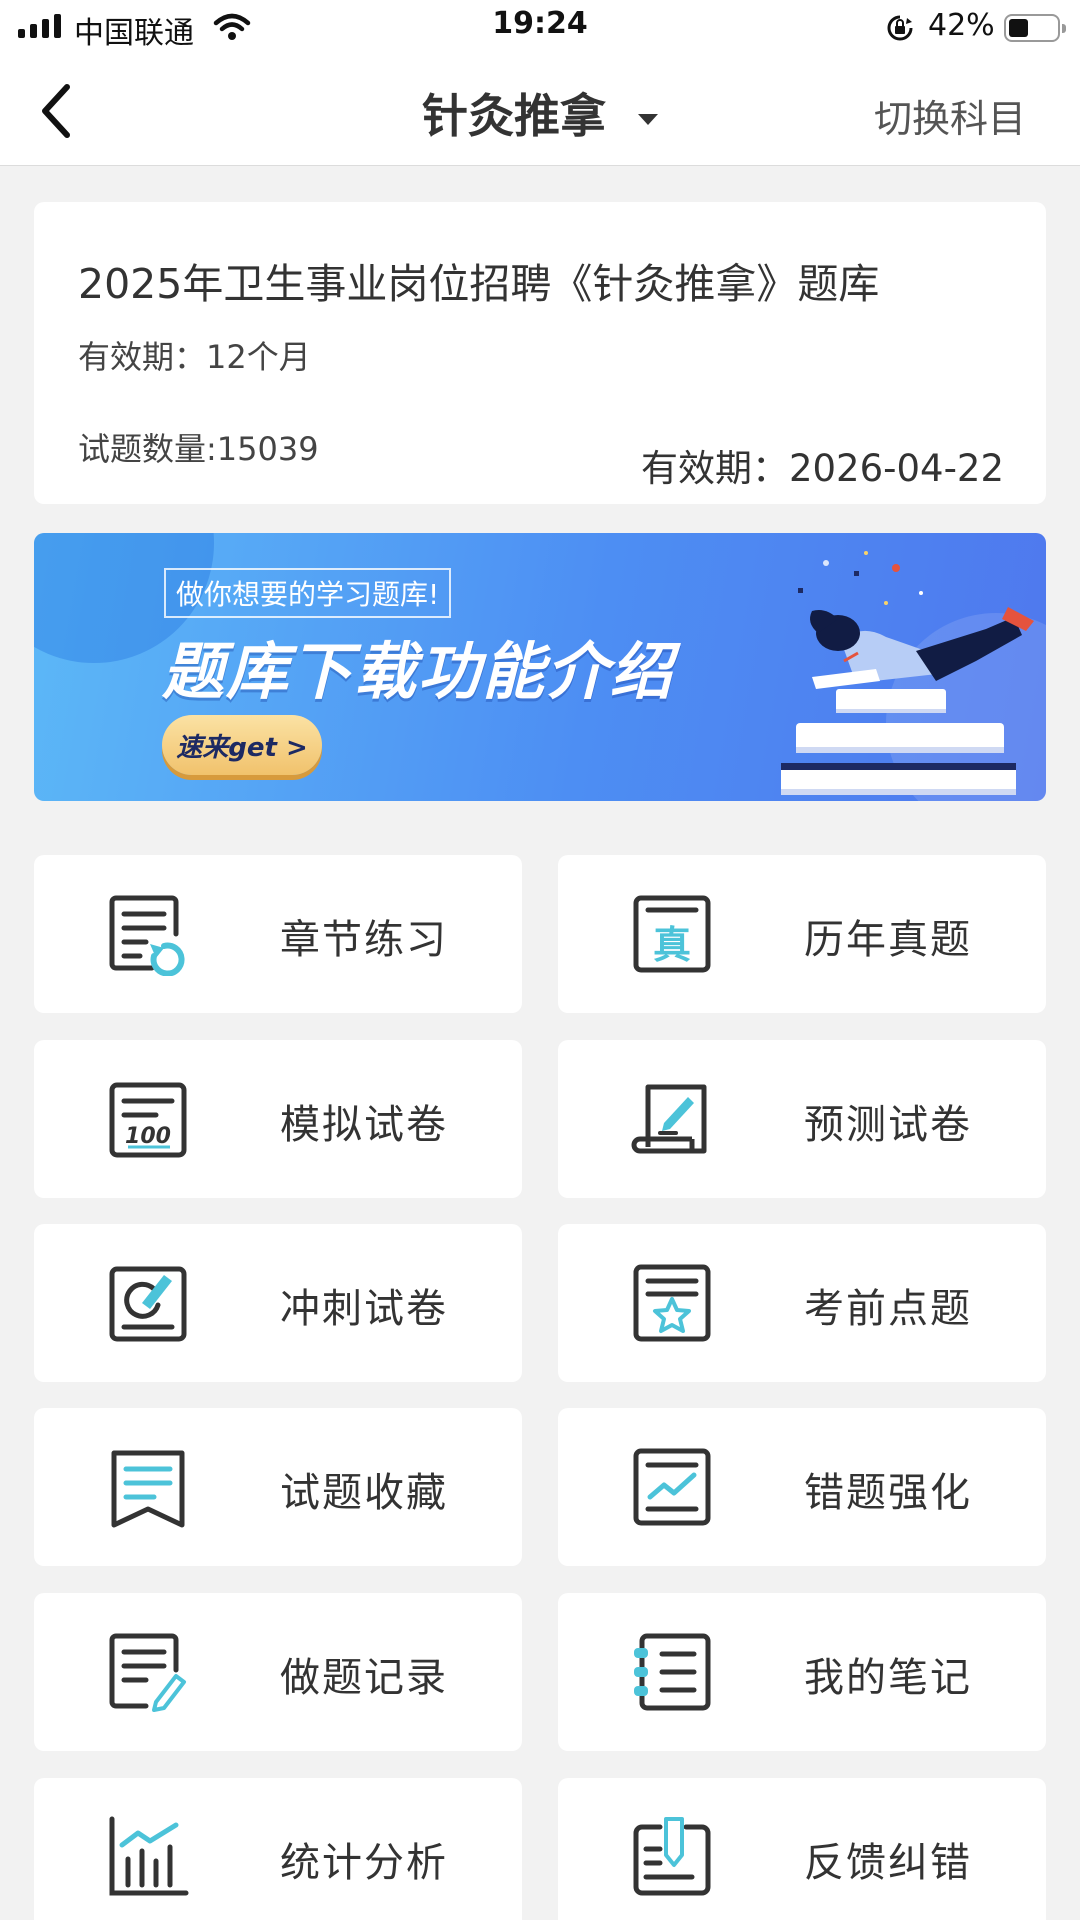 Image resolution: width=1080 pixels, height=1920 pixels. Describe the element at coordinates (147, 1672) in the screenshot. I see `records-icon` at that location.